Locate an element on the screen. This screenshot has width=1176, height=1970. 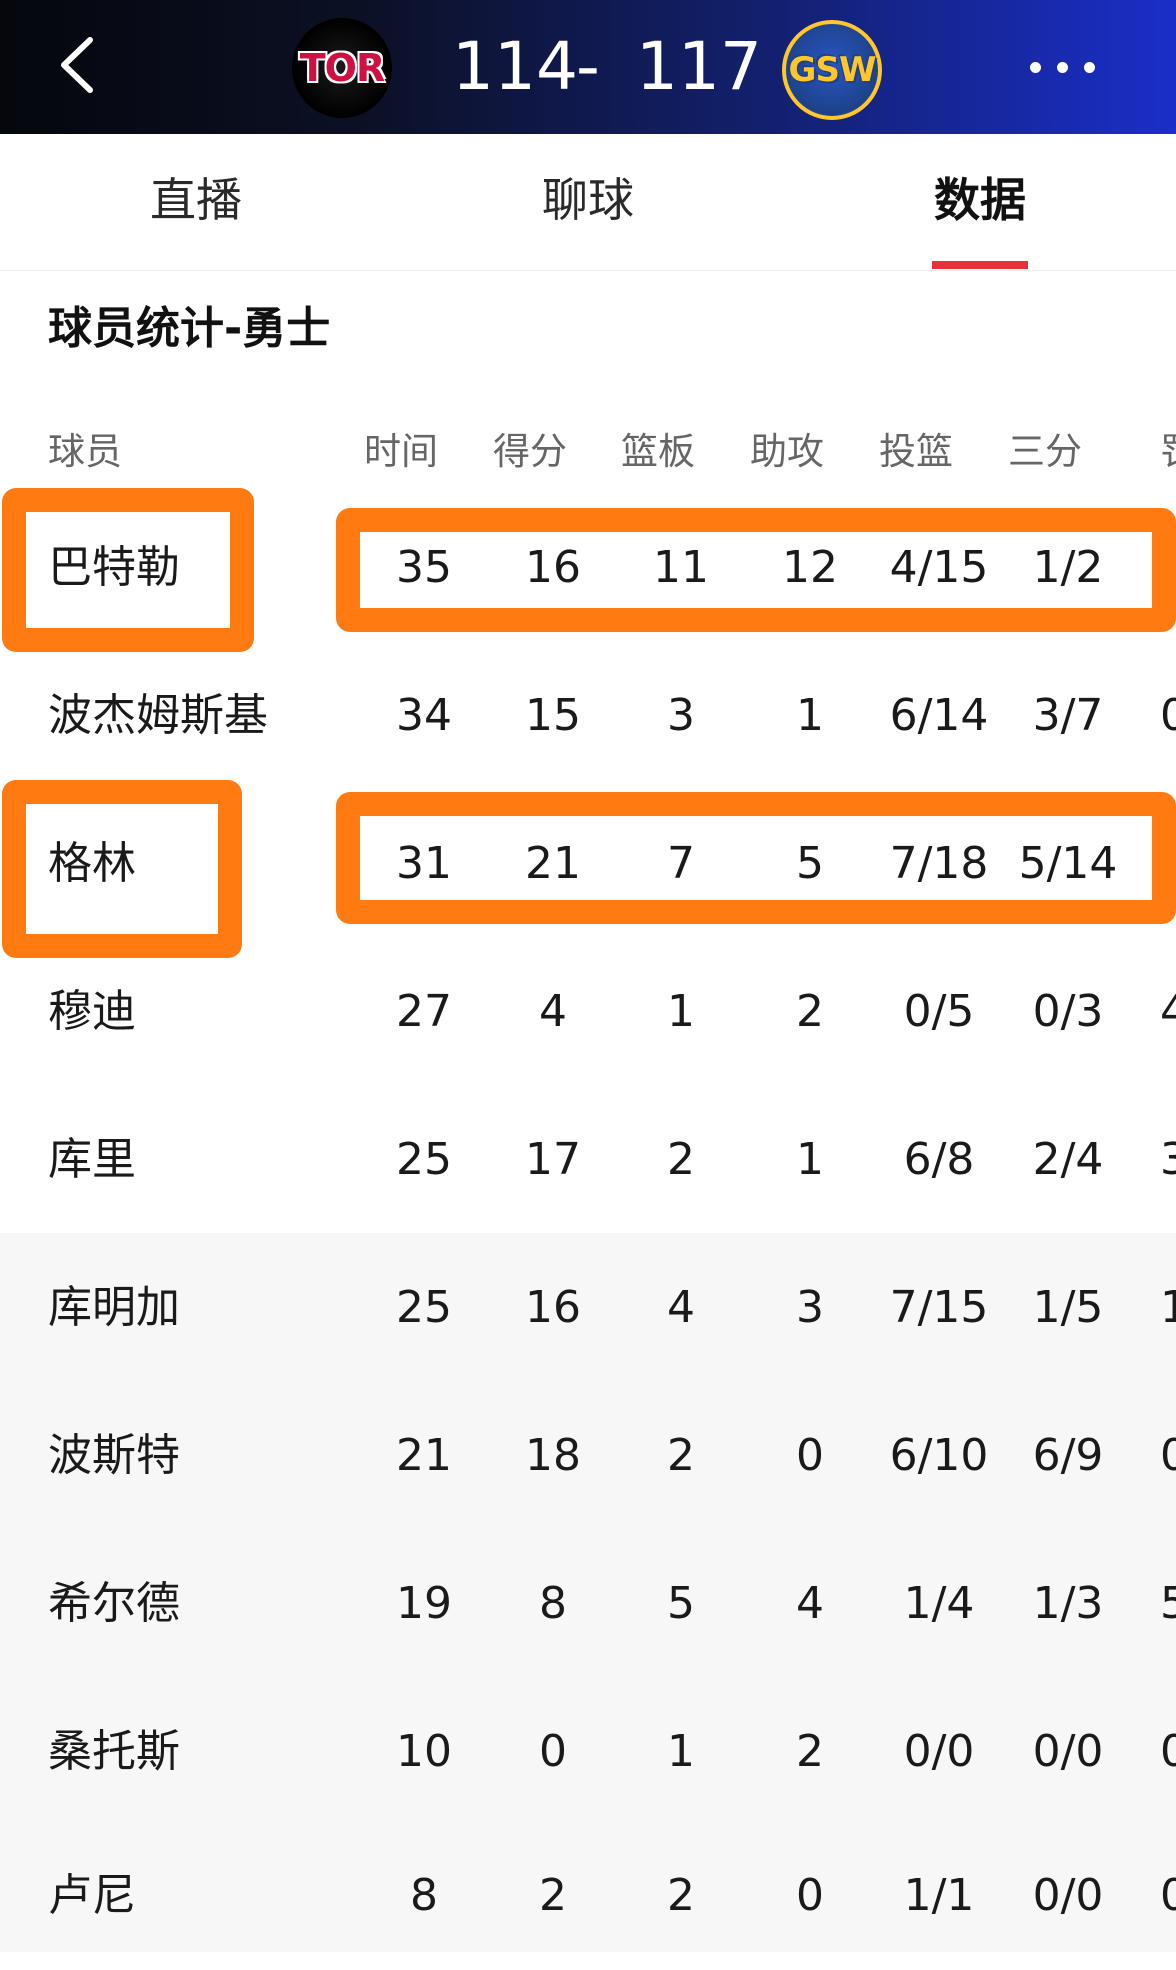
stat-minutes: 31 is located at coordinates (424, 863).